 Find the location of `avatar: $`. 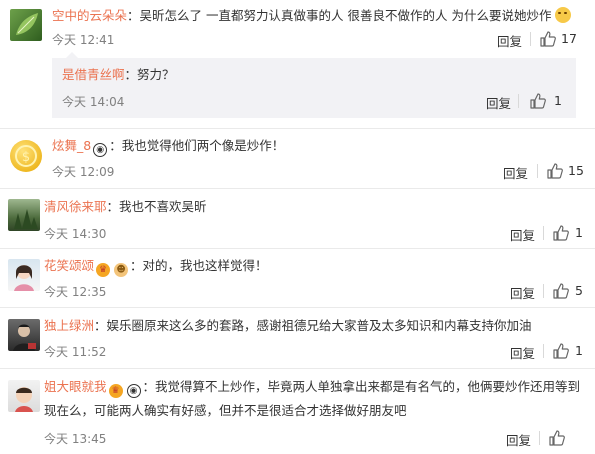

avatar: $ is located at coordinates (26, 156).